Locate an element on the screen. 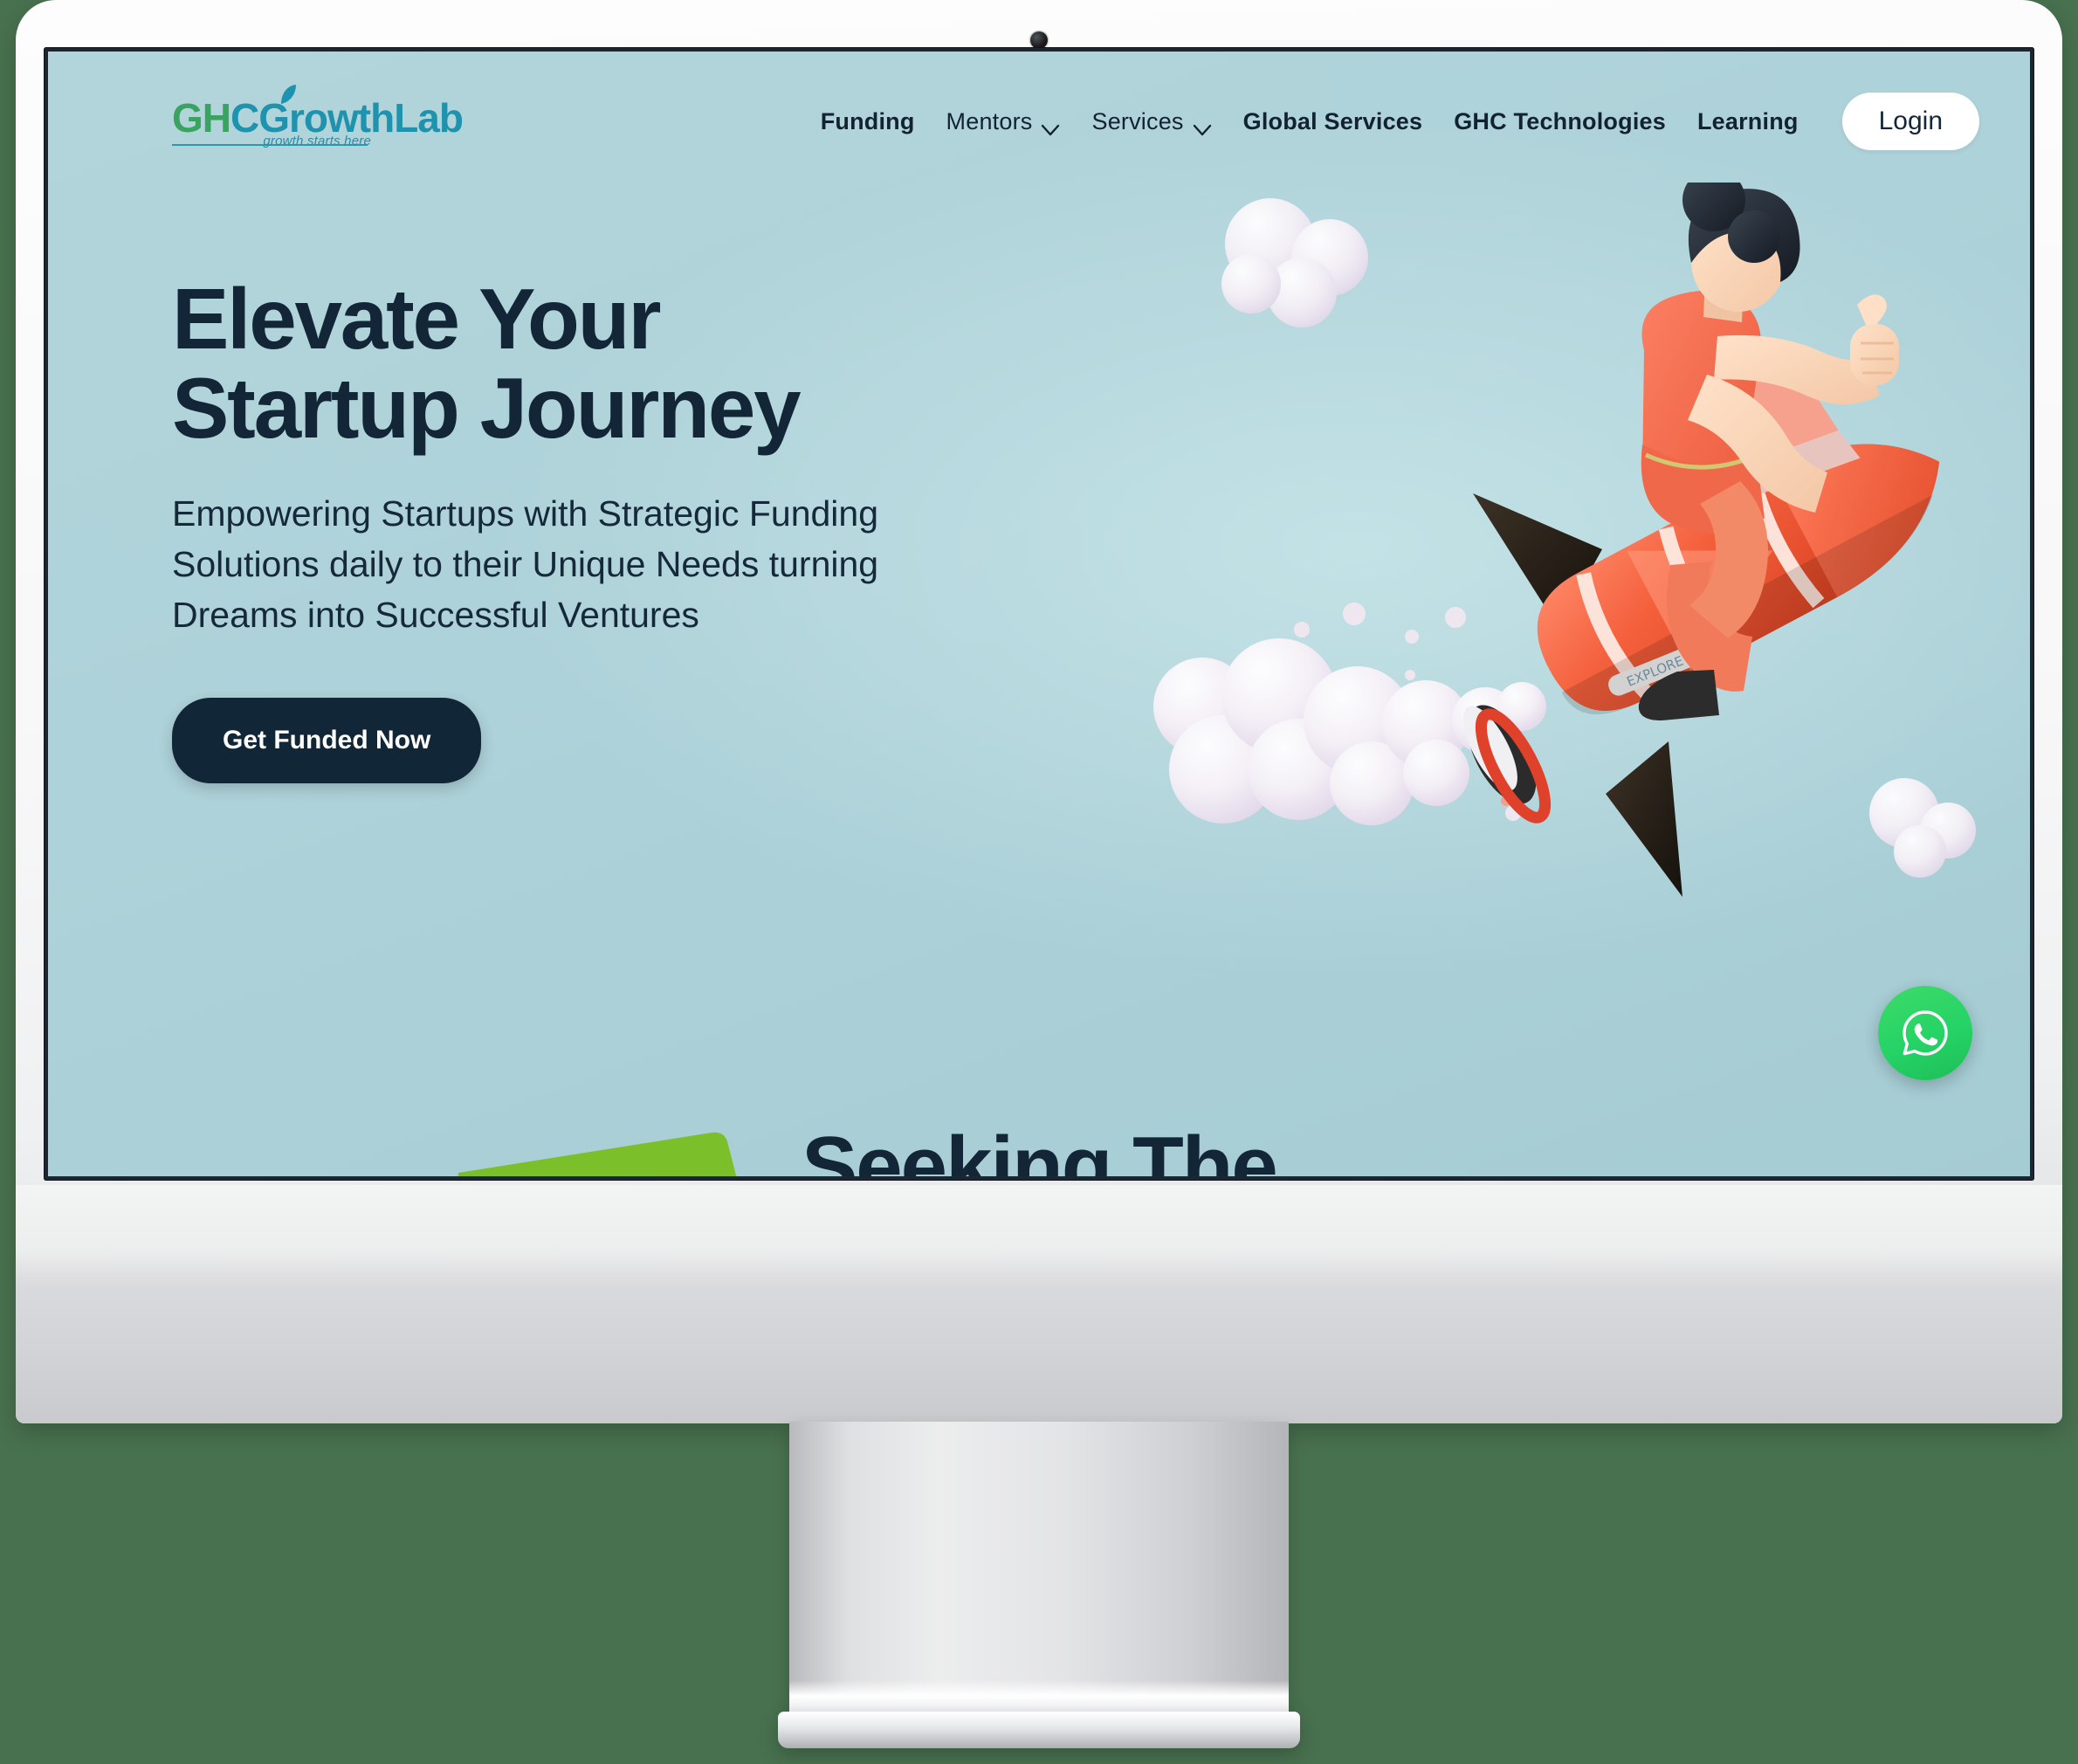  rocket-body: EXPLORE is located at coordinates (1738, 580).